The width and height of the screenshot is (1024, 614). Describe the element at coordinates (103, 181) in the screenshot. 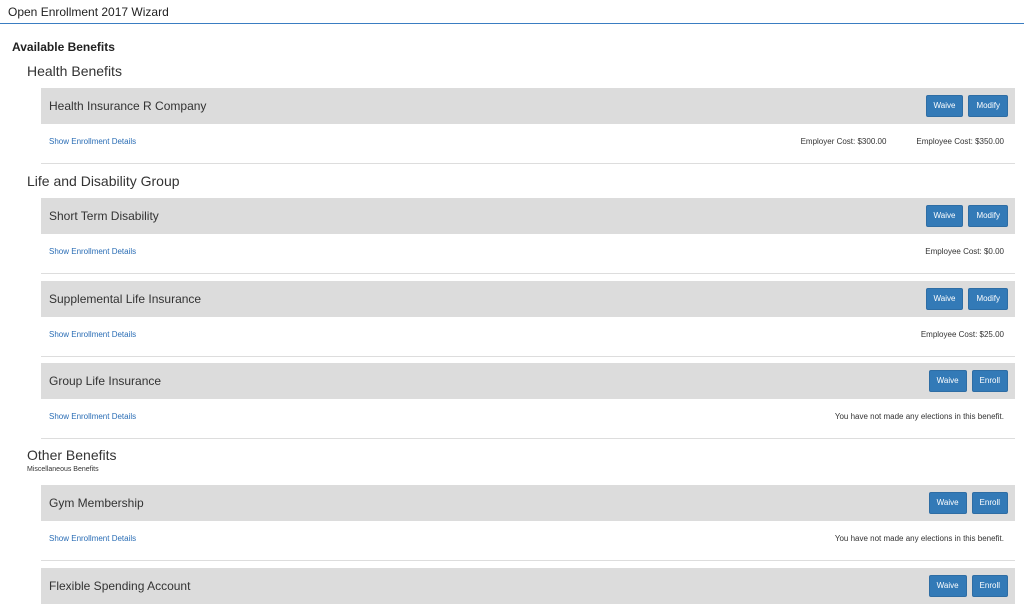

I see `group-heading-life: Life and Disability Group` at that location.